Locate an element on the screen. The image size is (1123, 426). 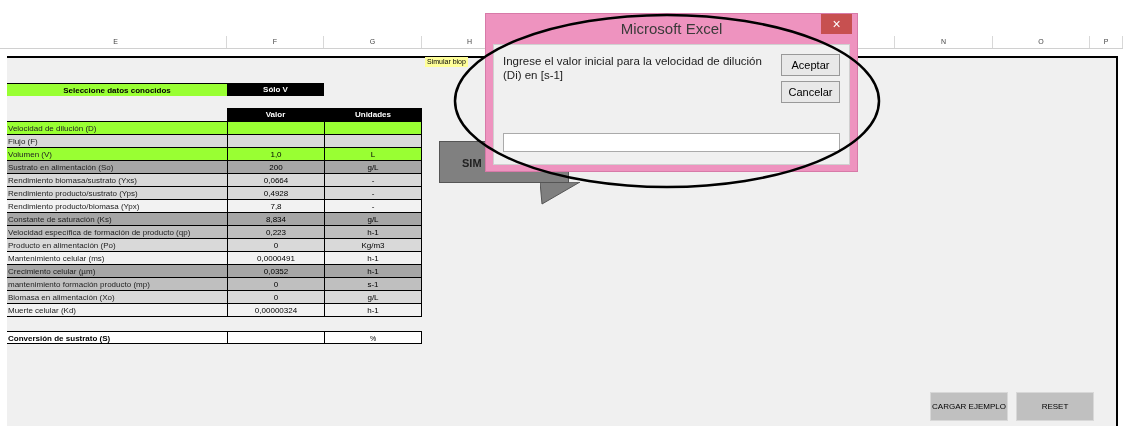
row-label: Rendimiento producto/sustrato (Yps) is located at coordinates (117, 193).